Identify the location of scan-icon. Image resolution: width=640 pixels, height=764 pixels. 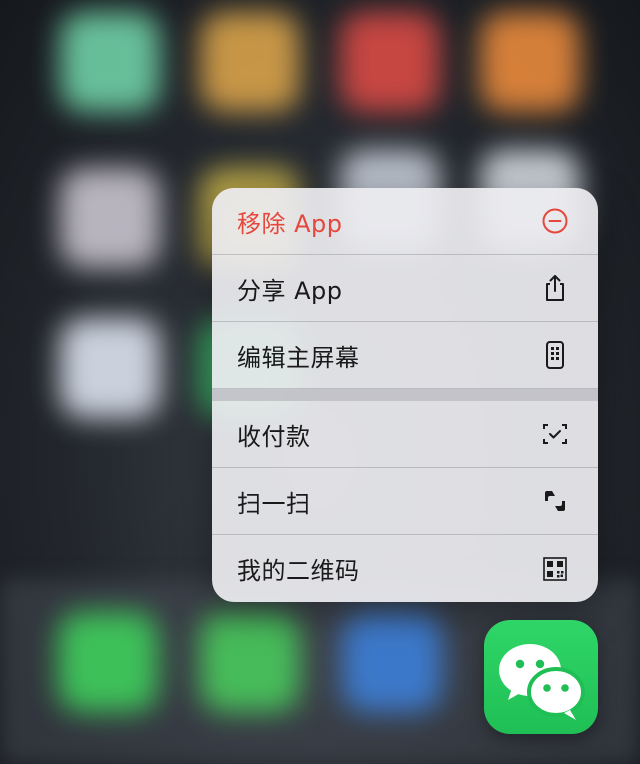
(555, 501).